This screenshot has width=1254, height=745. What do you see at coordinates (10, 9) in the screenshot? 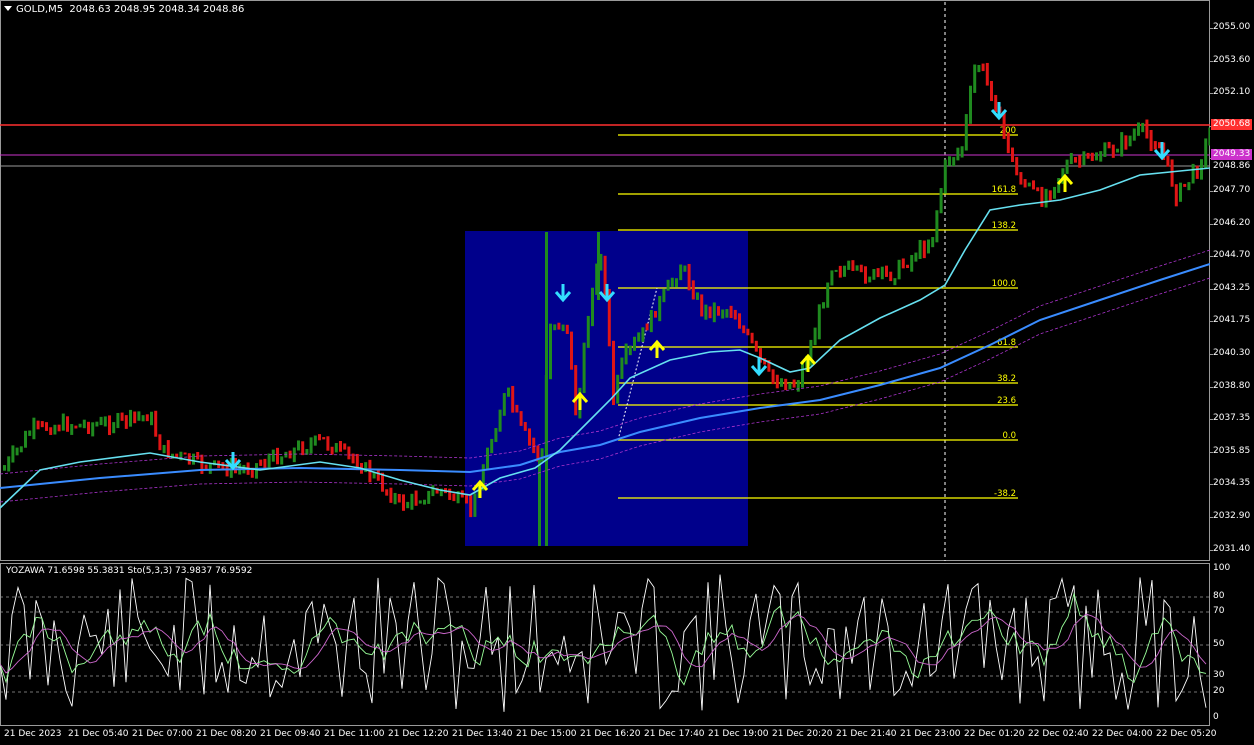
I see `chart-menu-icon` at bounding box center [10, 9].